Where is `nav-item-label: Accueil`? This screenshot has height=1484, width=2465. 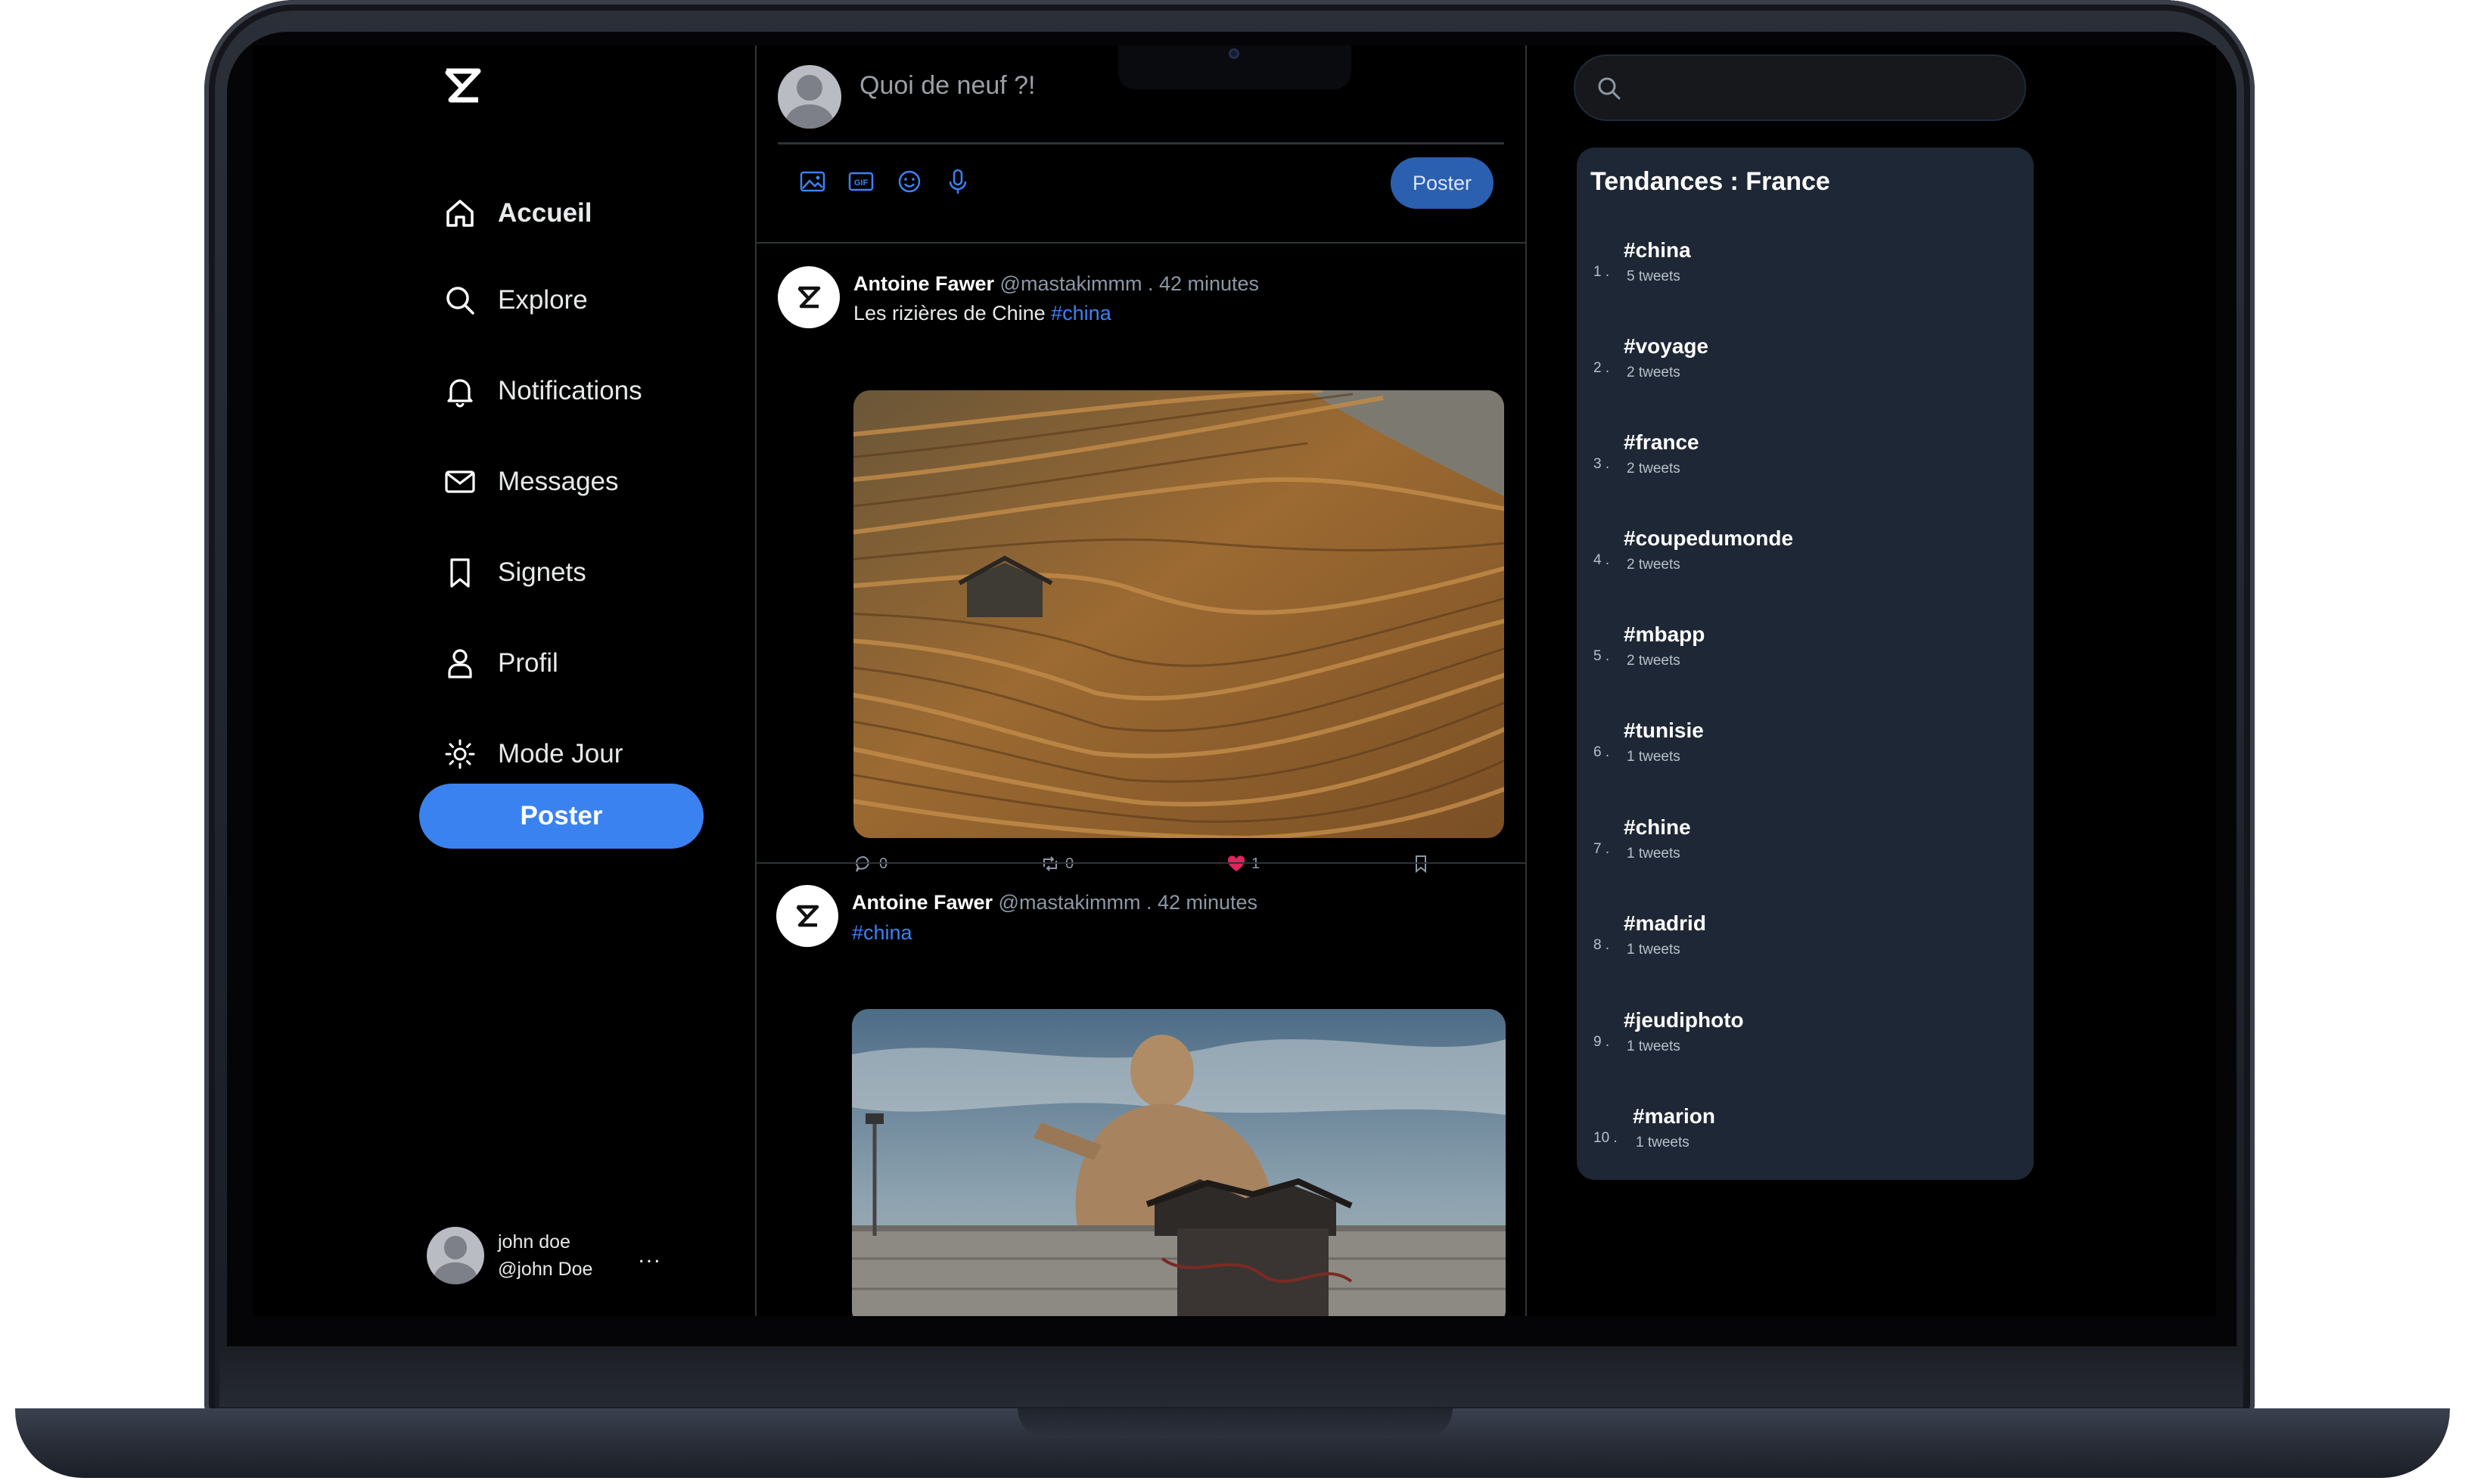 nav-item-label: Accueil is located at coordinates (545, 213).